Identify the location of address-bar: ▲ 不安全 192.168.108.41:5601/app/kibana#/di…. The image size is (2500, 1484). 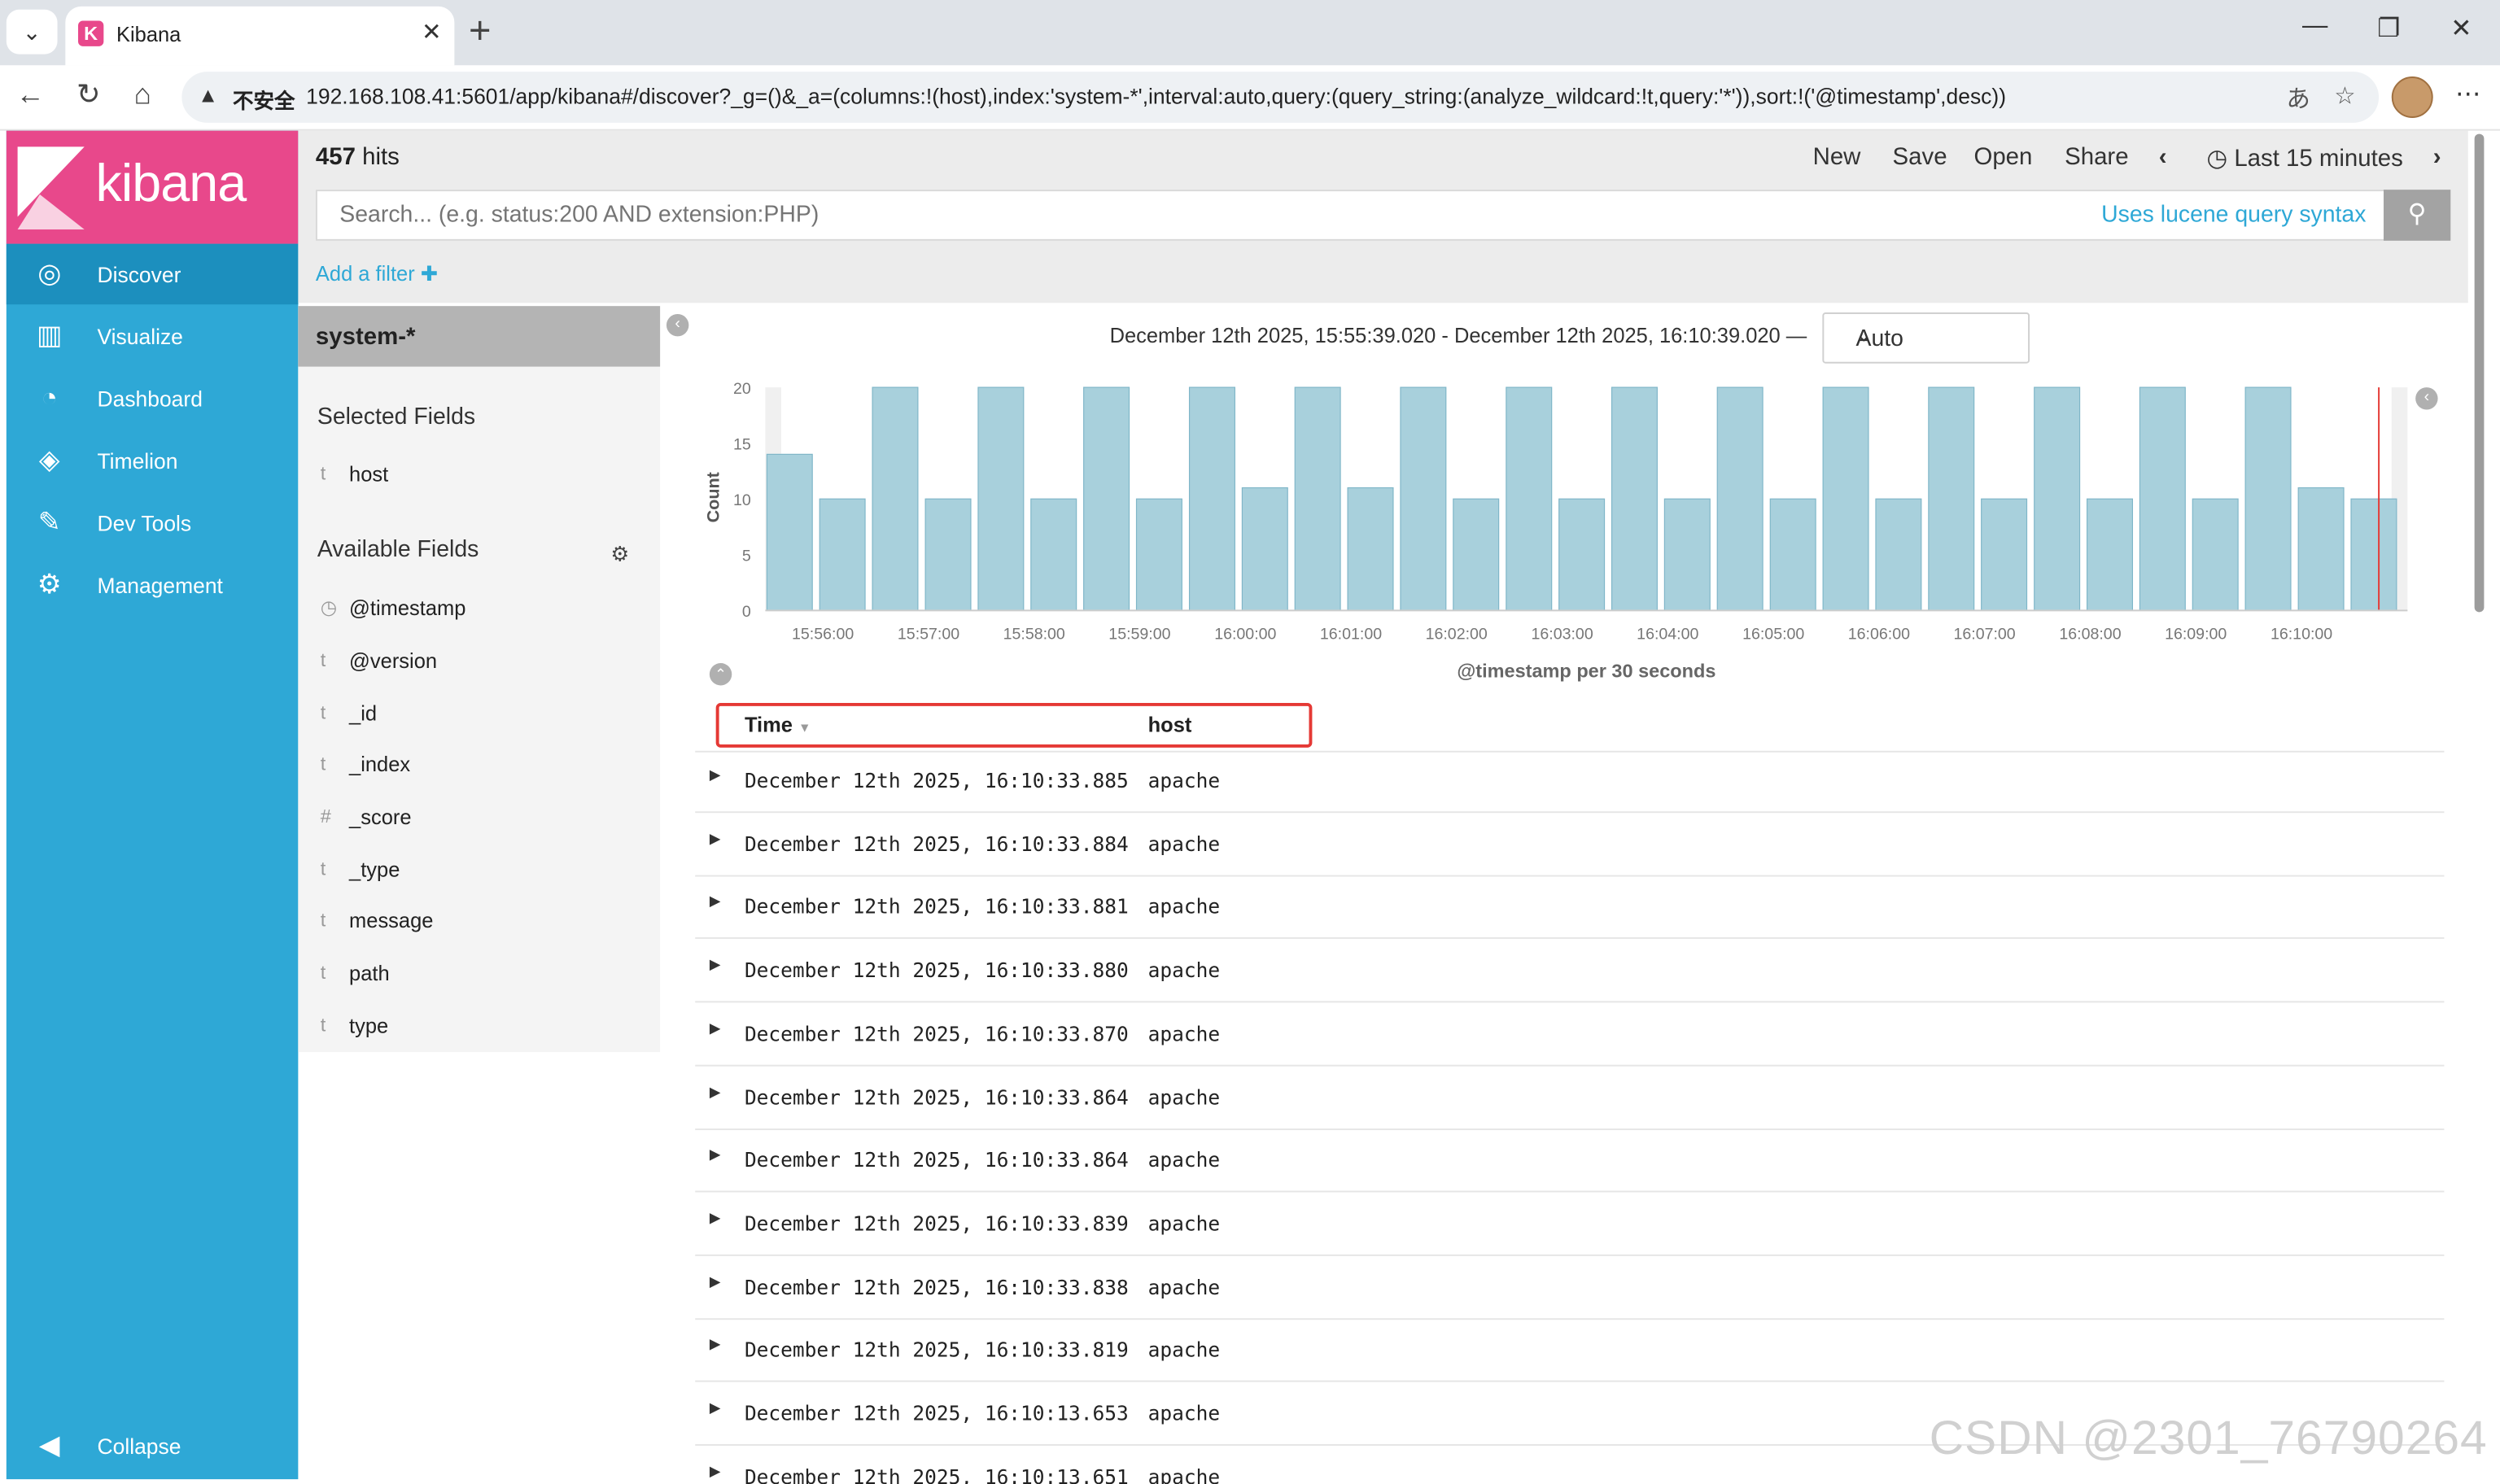
(1280, 98).